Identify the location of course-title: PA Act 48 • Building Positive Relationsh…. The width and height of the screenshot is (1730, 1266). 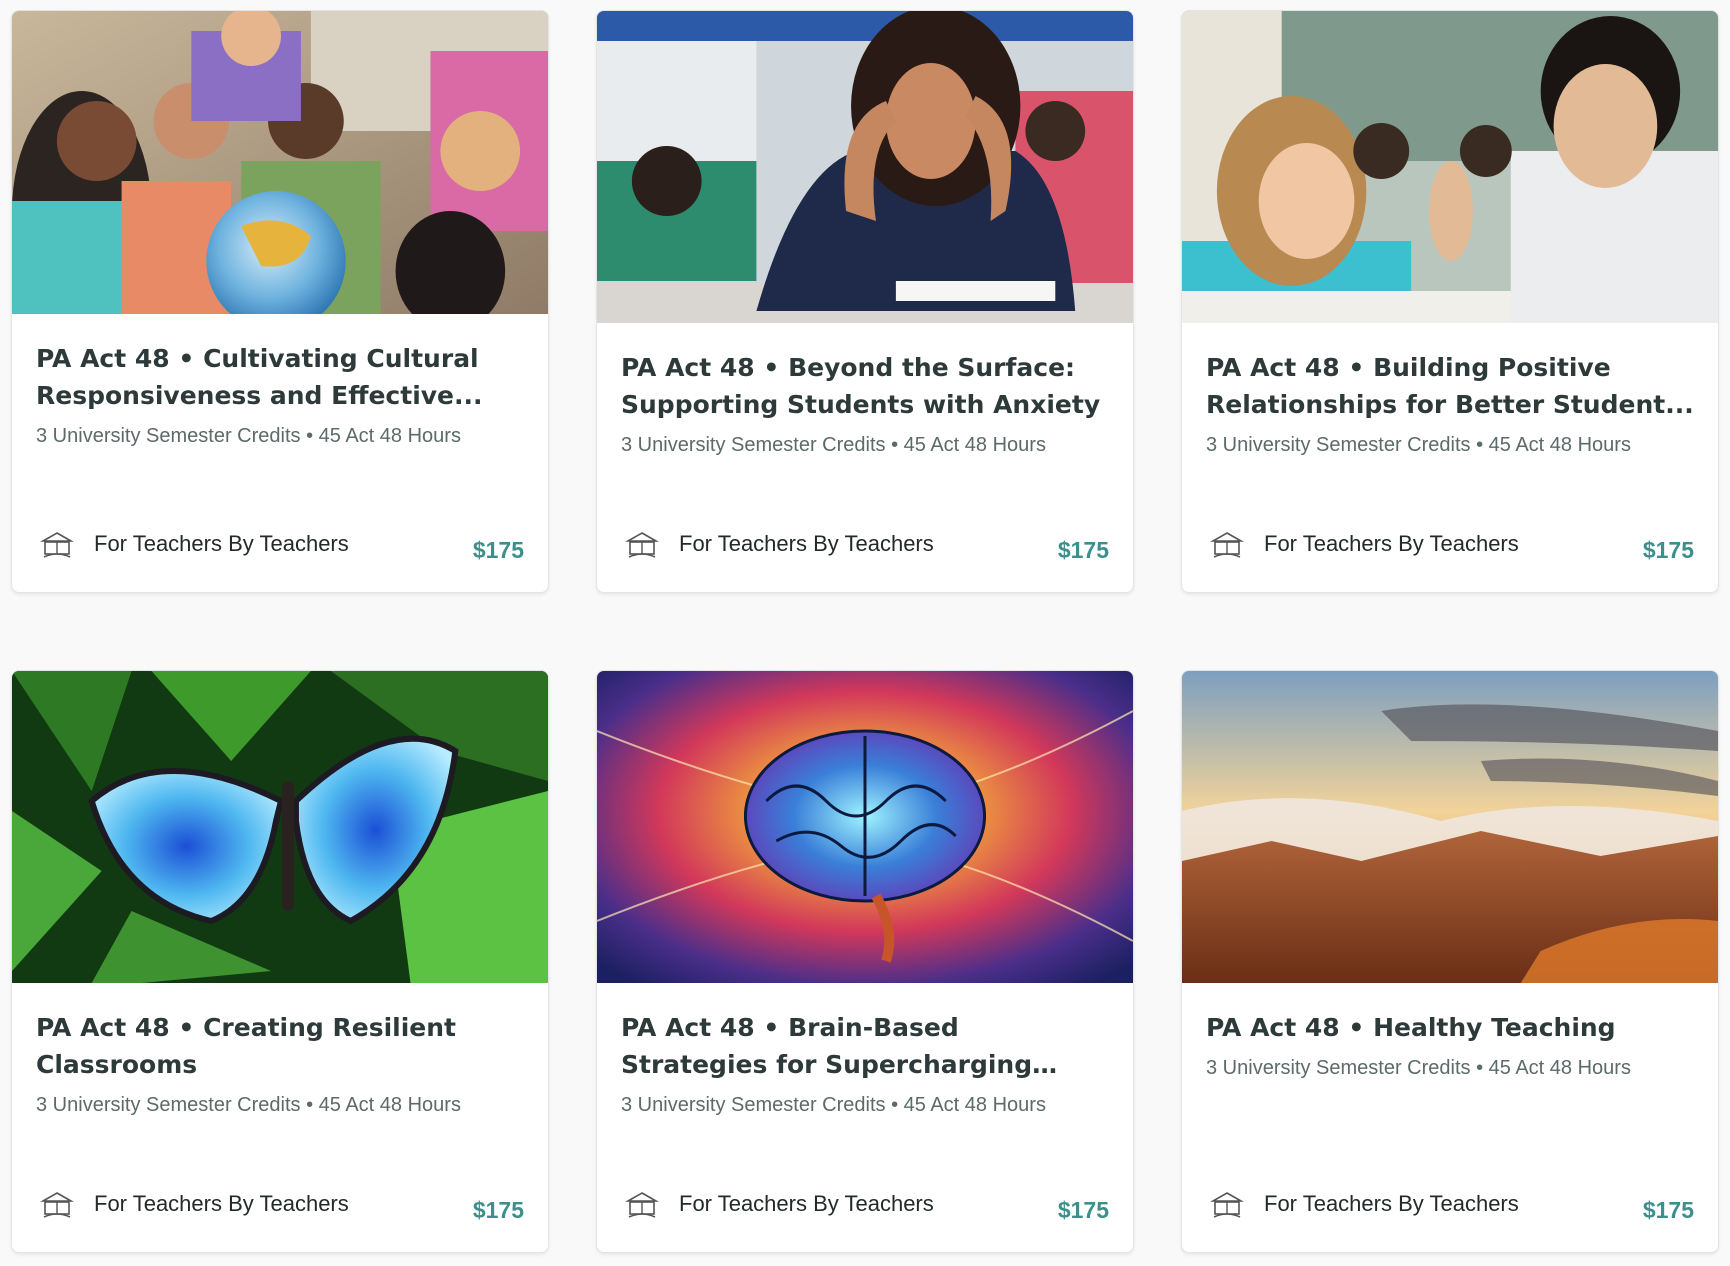
(1450, 386).